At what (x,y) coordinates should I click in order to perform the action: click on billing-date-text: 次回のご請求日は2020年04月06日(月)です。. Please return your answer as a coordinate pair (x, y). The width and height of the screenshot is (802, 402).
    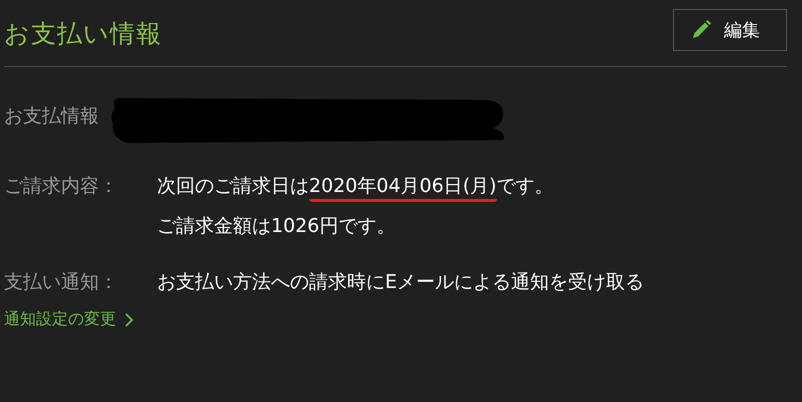
    Looking at the image, I should click on (355, 186).